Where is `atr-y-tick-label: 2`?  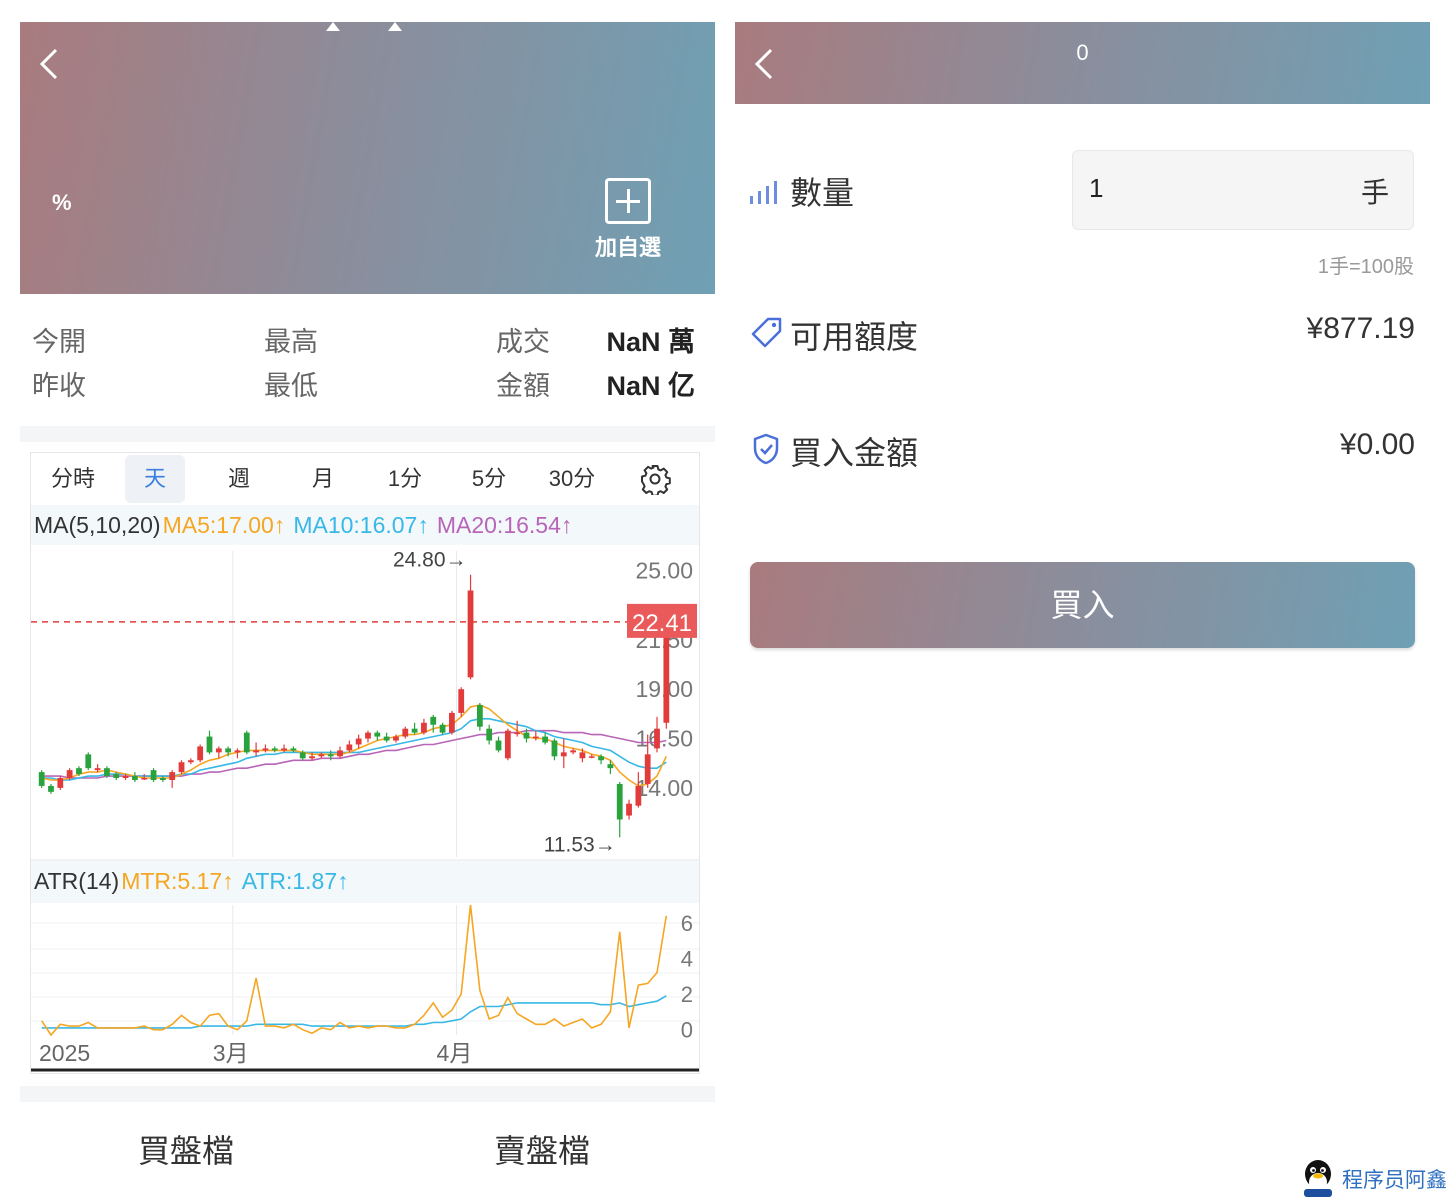 atr-y-tick-label: 2 is located at coordinates (687, 994).